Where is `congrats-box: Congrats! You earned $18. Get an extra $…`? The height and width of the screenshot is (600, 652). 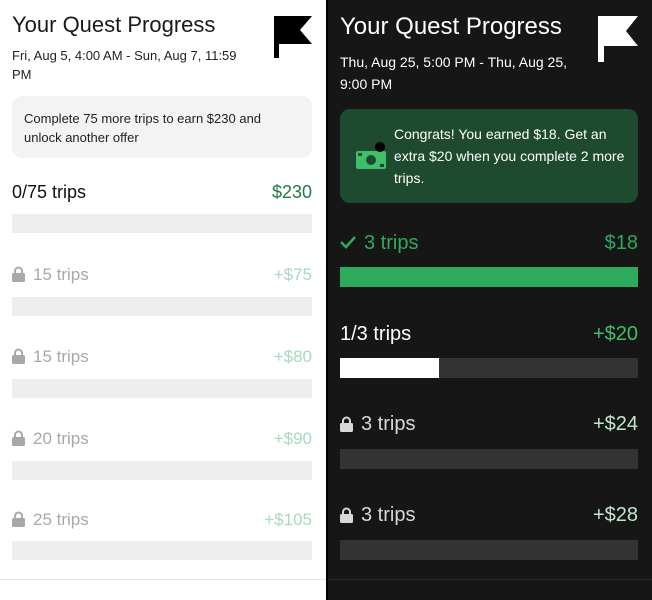 congrats-box: Congrats! You earned $18. Get an extra $… is located at coordinates (489, 156).